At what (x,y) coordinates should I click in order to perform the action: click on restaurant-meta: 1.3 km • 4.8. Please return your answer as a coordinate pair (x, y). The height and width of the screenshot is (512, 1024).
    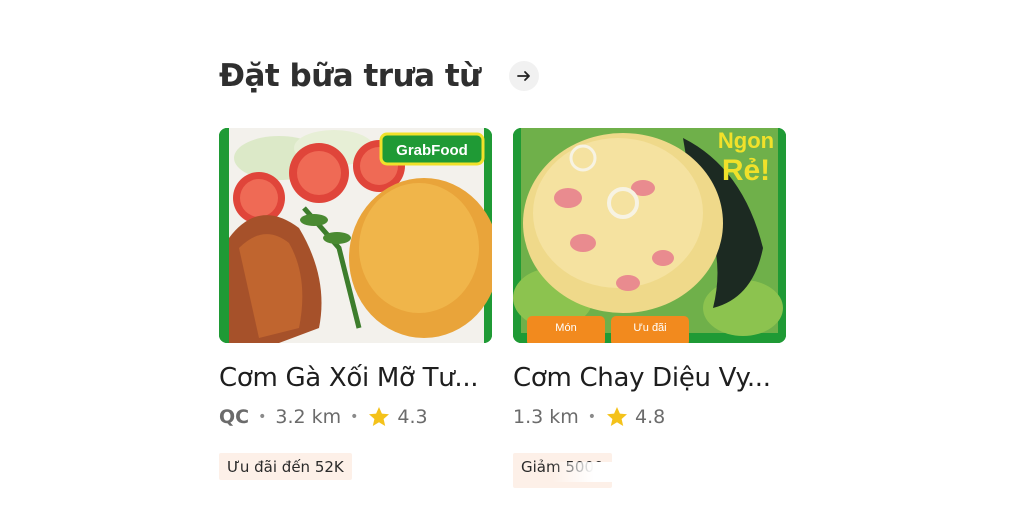
    Looking at the image, I should click on (649, 417).